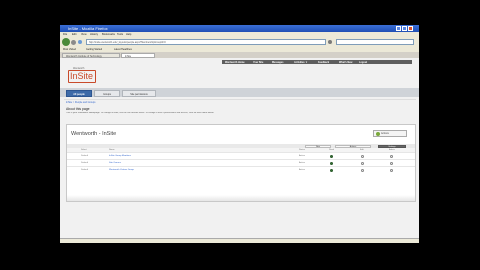 This screenshot has height=270, width=480. I want to click on status-bar, so click(239, 240).